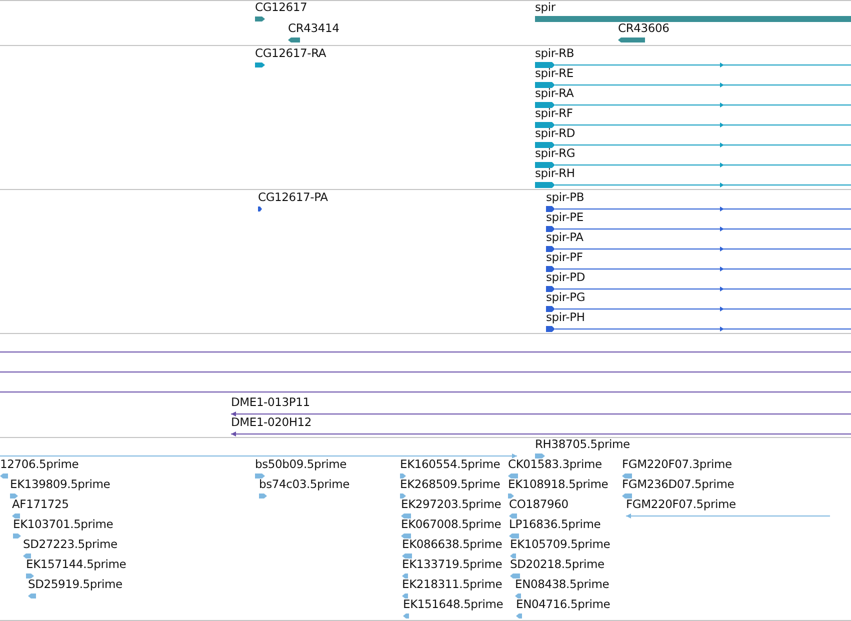 The width and height of the screenshot is (851, 621). Describe the element at coordinates (293, 197) in the screenshot. I see `feature-label: CG12617-PA` at that location.